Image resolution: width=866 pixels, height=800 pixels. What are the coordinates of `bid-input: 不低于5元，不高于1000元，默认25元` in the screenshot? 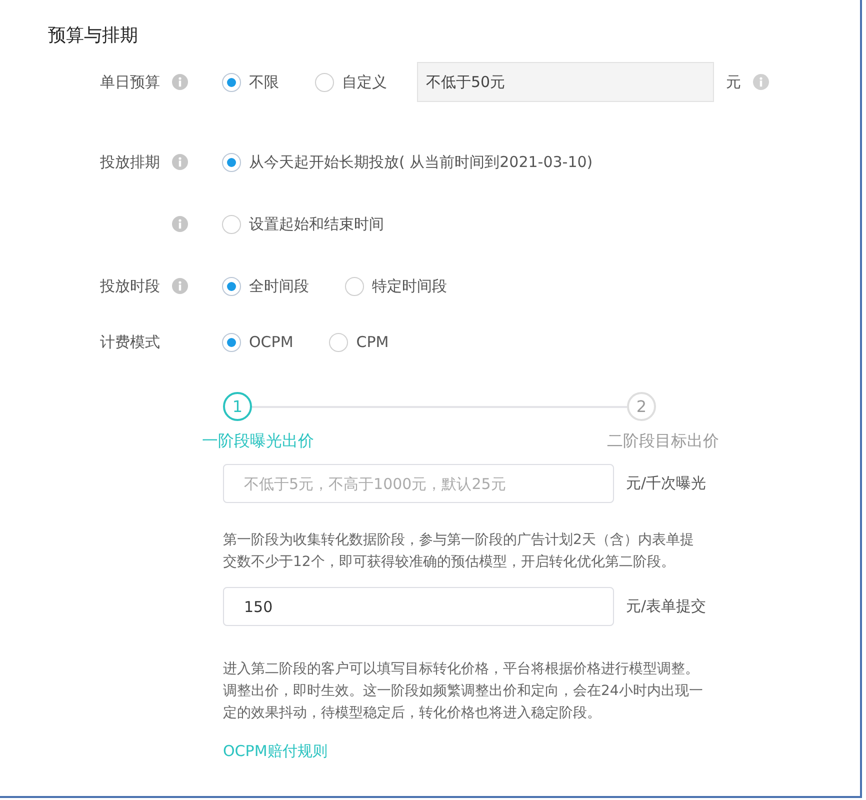 It's located at (418, 483).